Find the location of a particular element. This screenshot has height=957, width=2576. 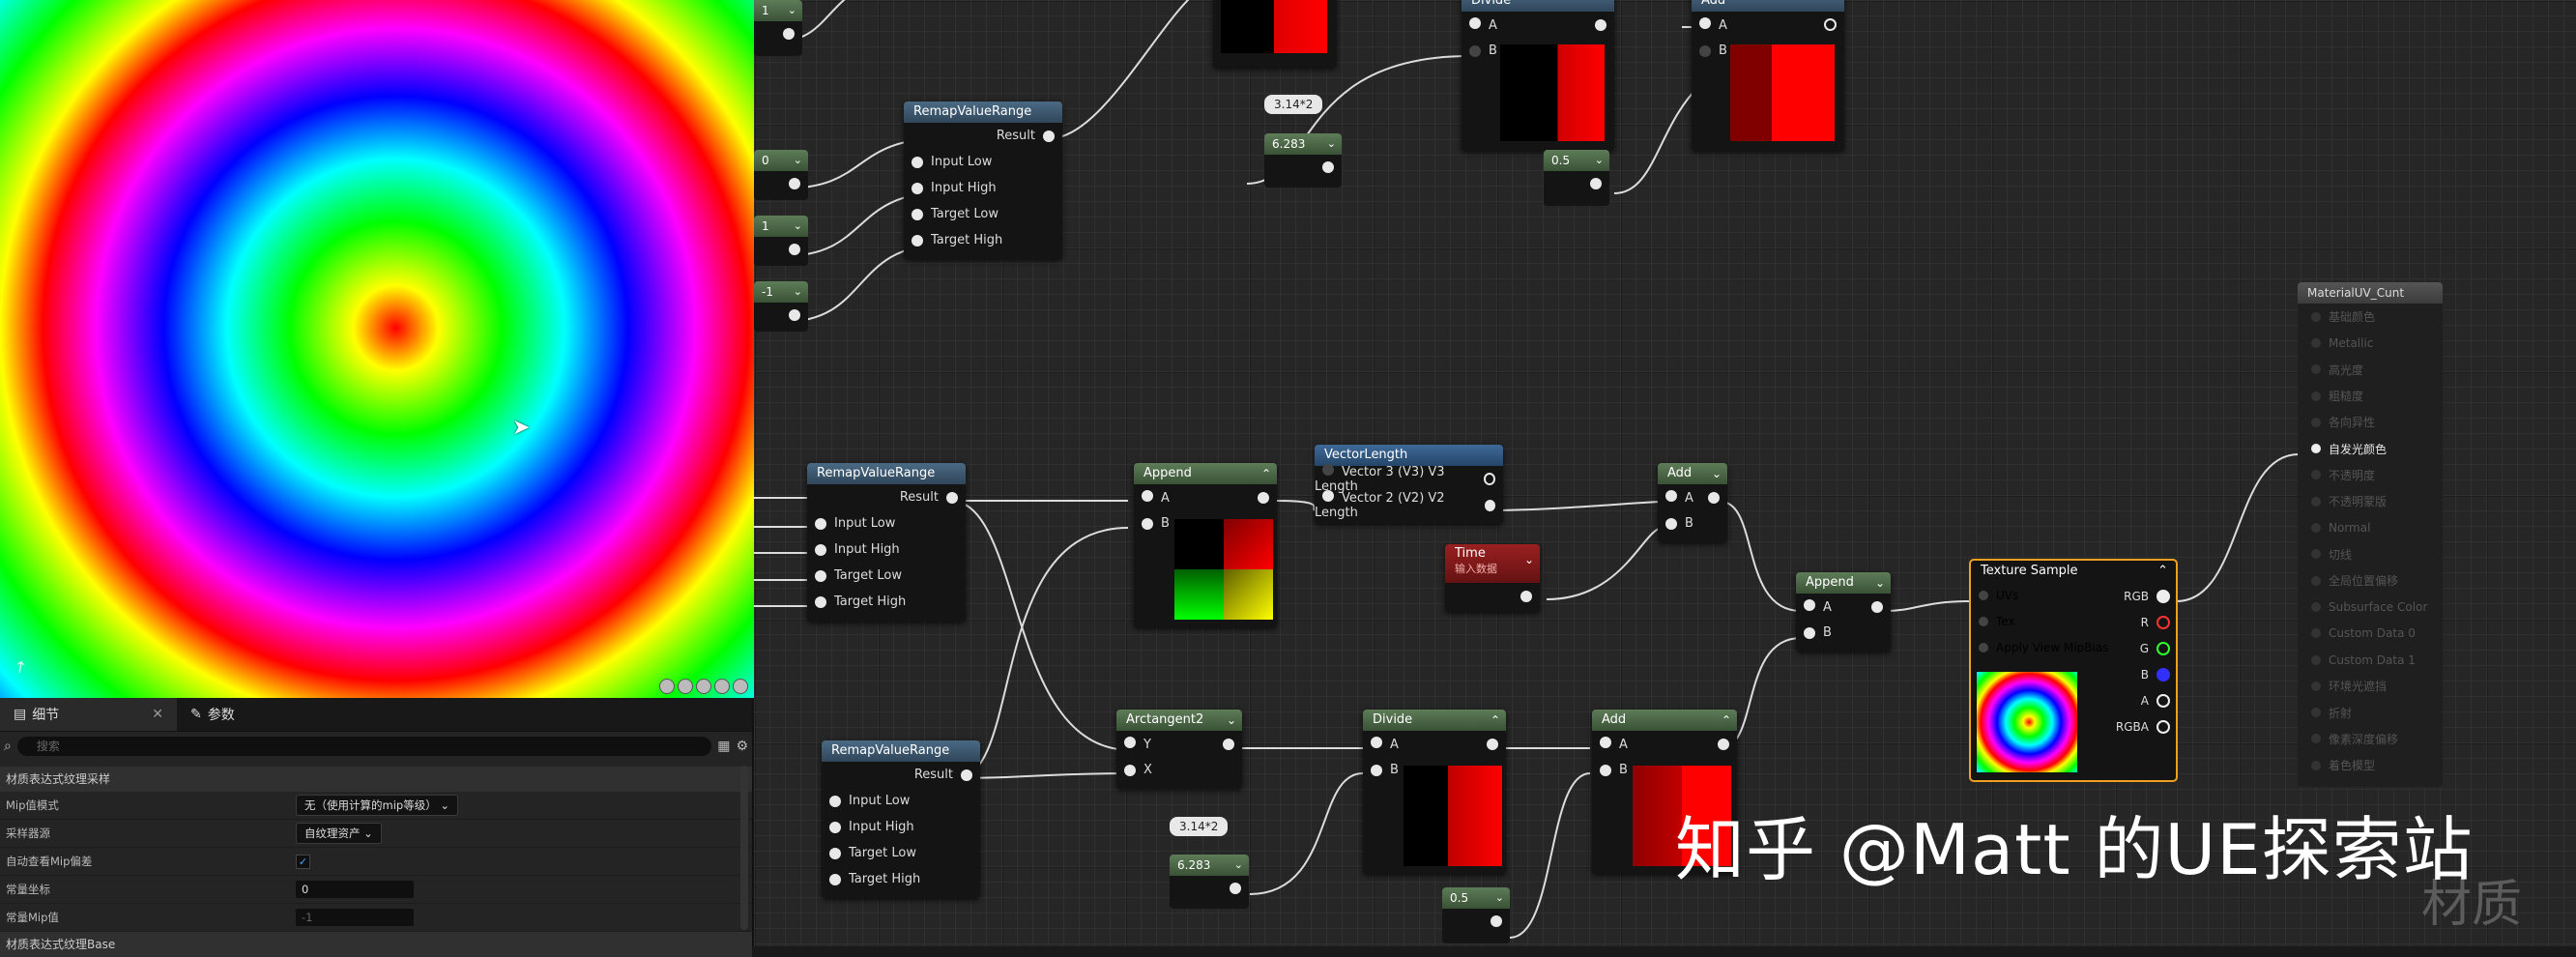

const-coordinate-input: 0 is located at coordinates (355, 889).